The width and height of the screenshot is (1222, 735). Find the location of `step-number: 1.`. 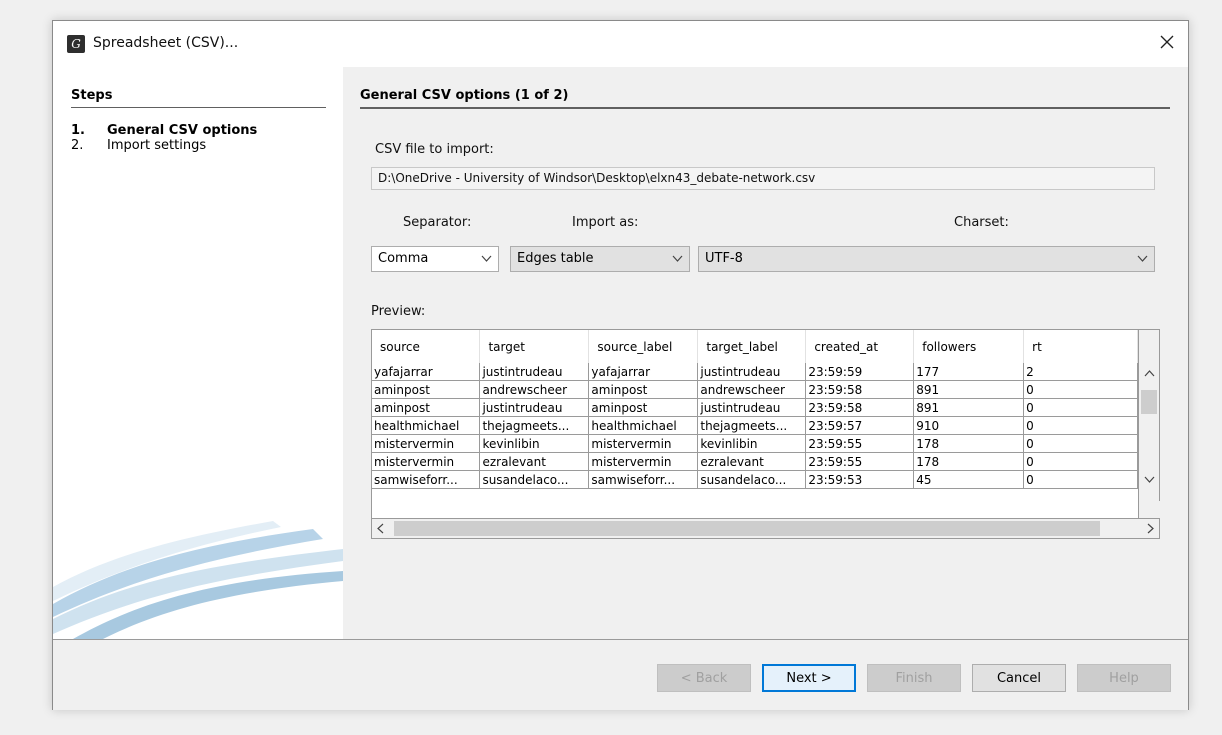

step-number: 1. is located at coordinates (78, 130).